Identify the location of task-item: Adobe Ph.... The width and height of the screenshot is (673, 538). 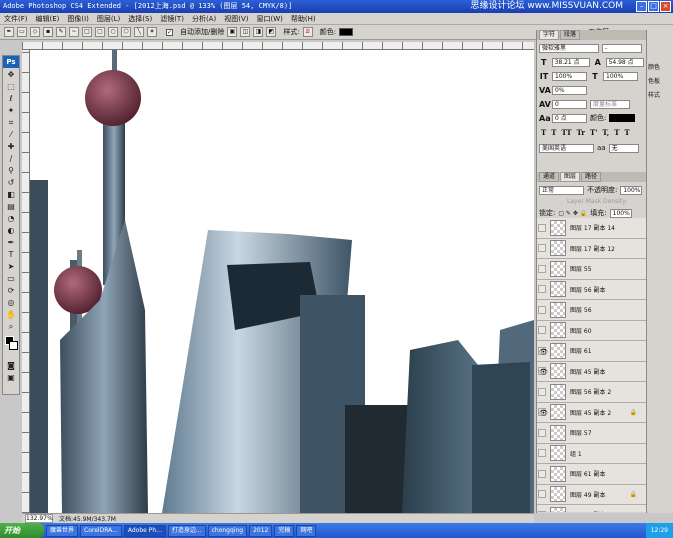
(144, 530).